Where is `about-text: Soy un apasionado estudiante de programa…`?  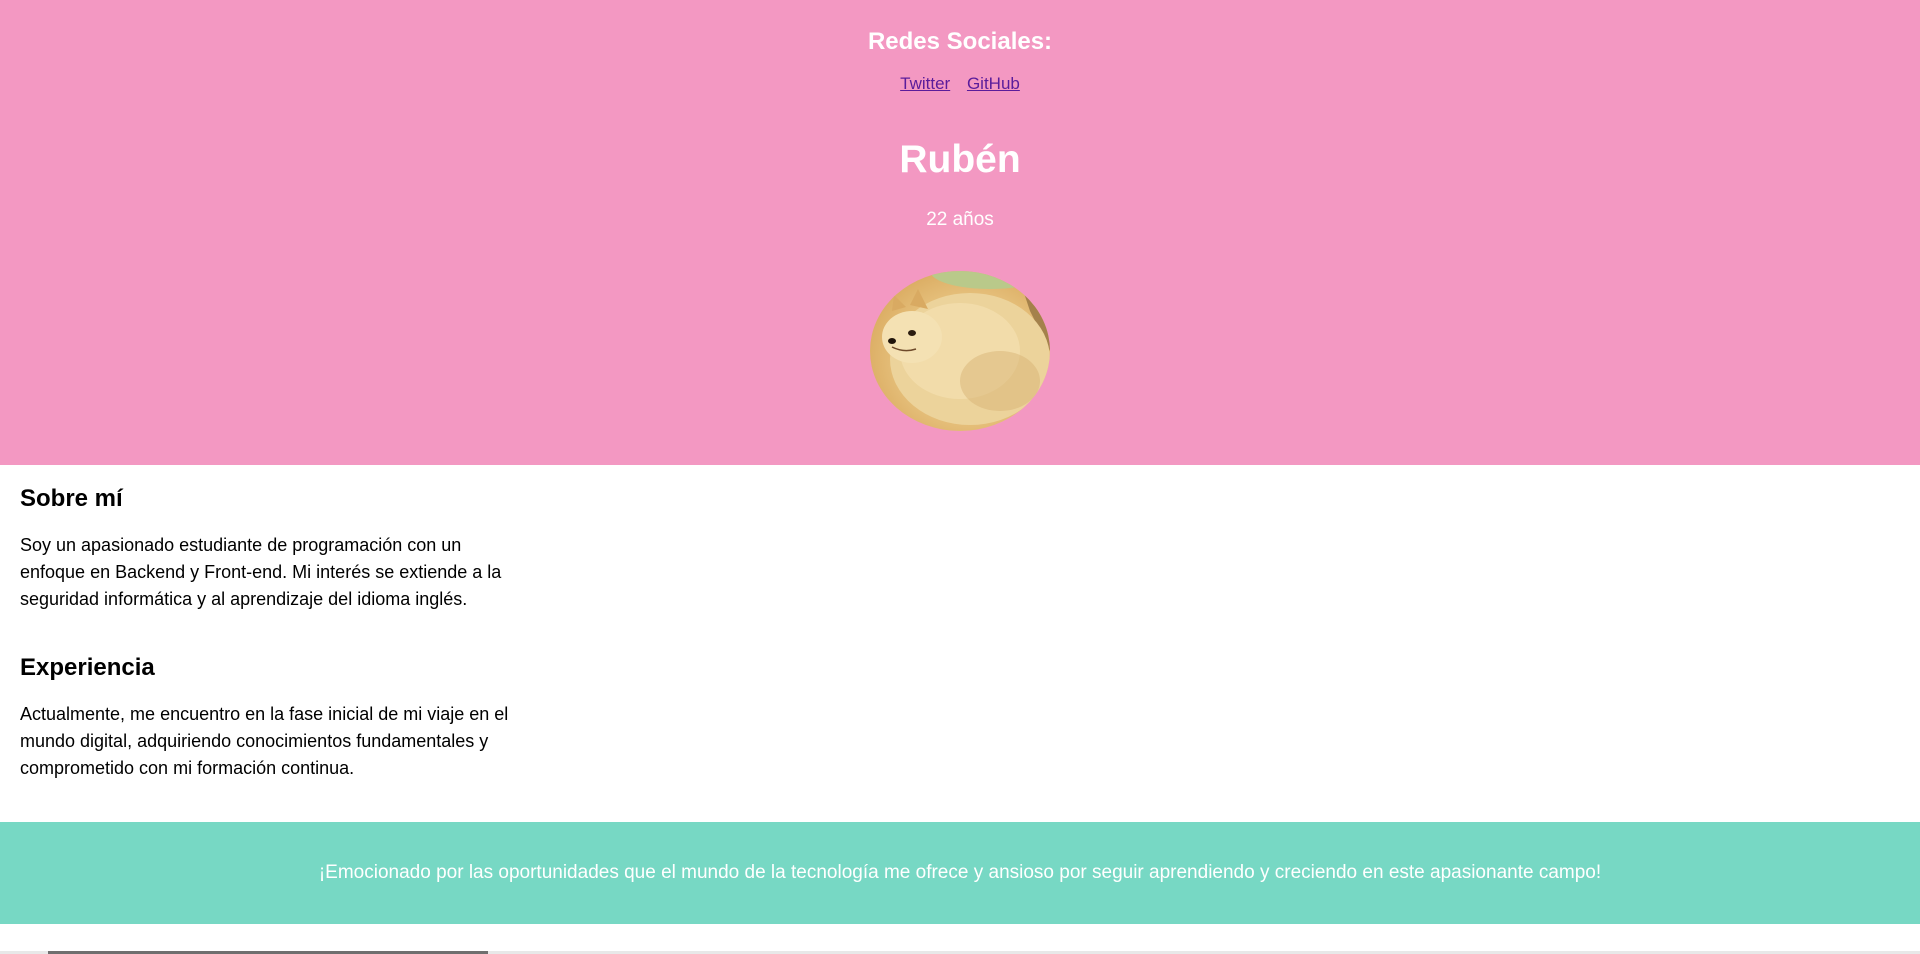 about-text: Soy un apasionado estudiante de programa… is located at coordinates (261, 572).